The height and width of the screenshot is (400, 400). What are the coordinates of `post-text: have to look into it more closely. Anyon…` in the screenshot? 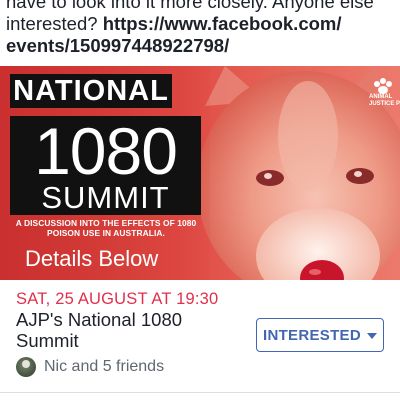 It's located at (202, 28).